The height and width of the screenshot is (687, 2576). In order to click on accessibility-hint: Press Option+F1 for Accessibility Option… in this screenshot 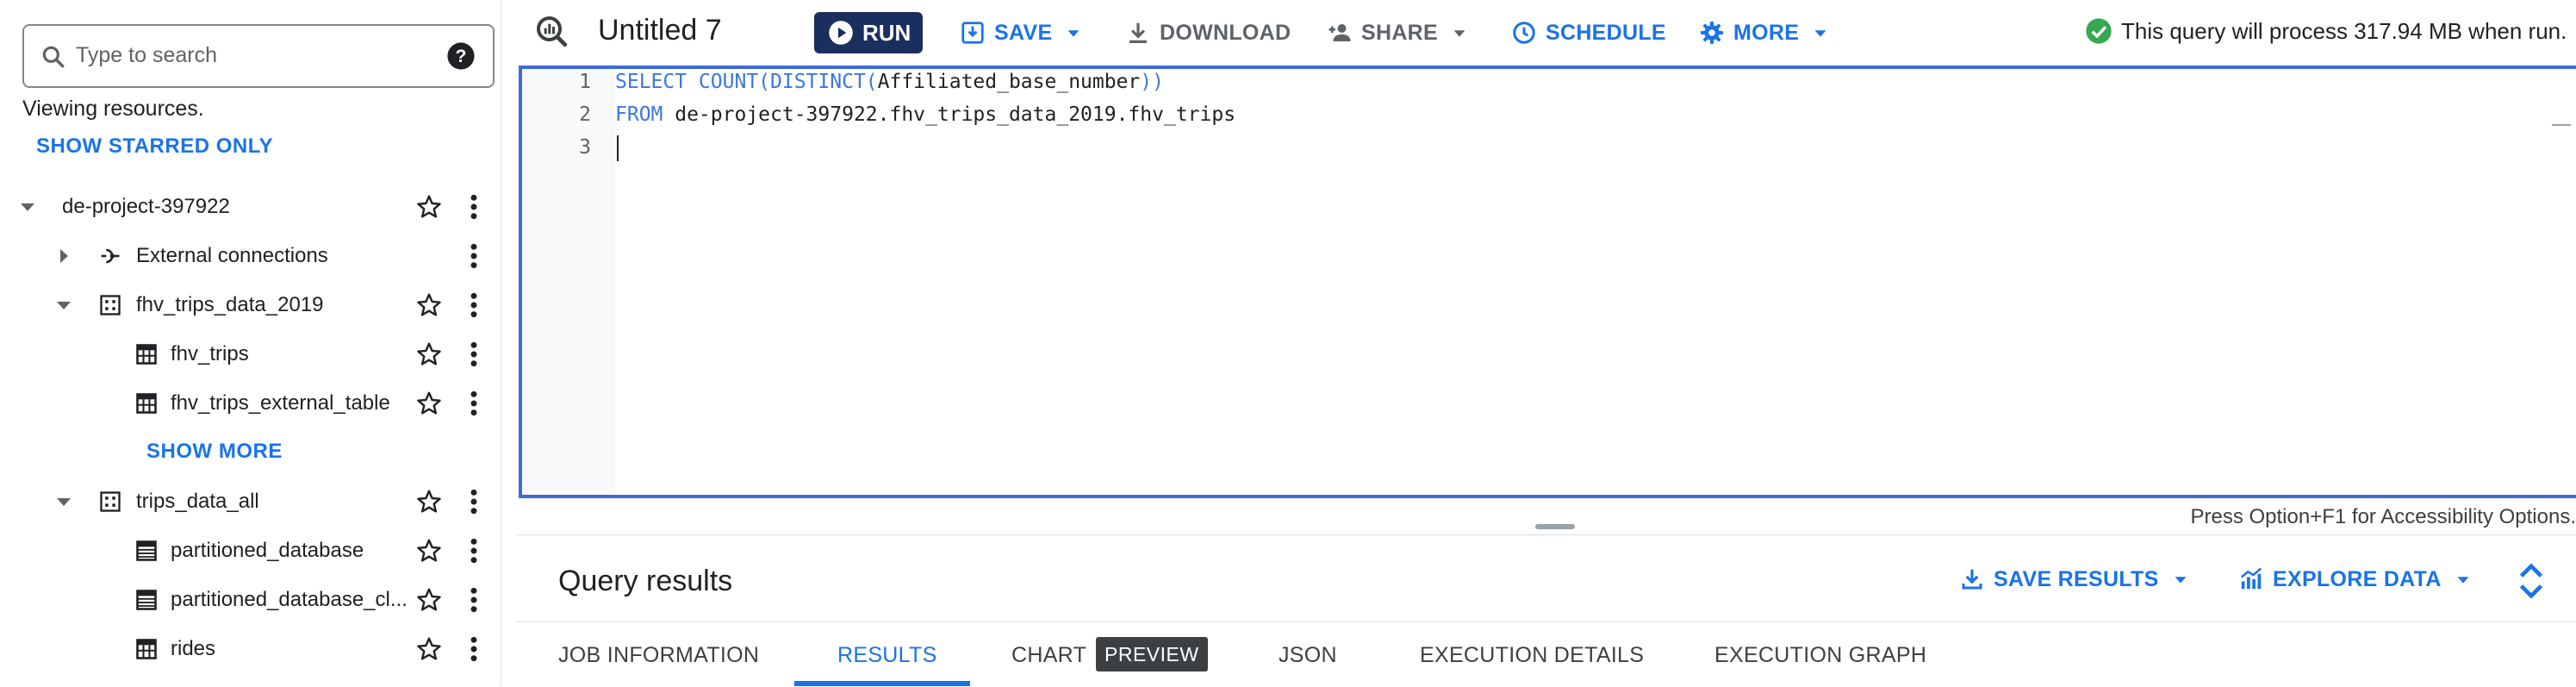, I will do `click(2383, 516)`.